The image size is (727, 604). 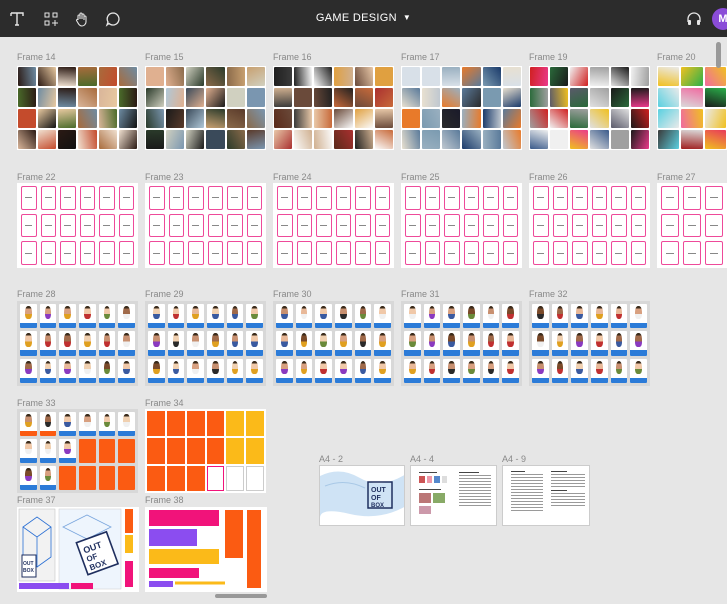 I want to click on frame-37: OUT BOX OUT OF BOX, so click(x=78, y=549).